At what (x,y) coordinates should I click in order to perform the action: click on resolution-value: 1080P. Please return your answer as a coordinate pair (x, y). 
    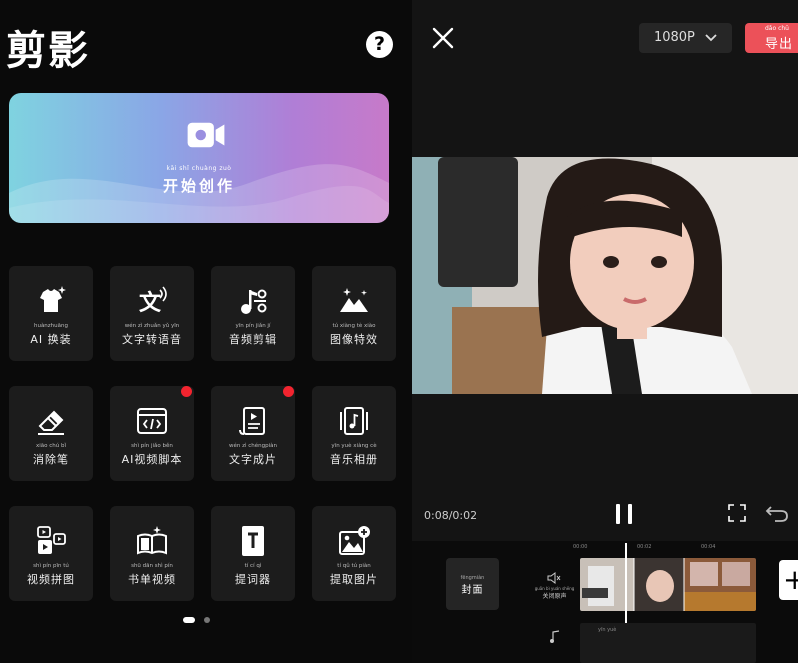
    Looking at the image, I should click on (674, 37).